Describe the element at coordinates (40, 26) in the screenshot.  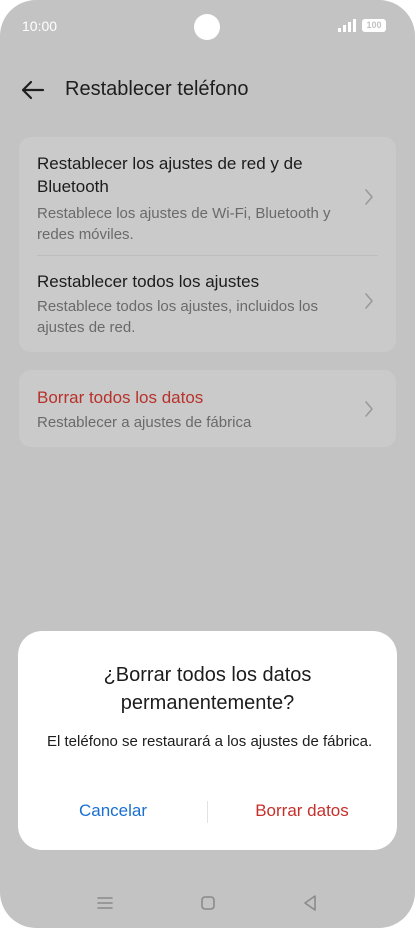
I see `status-time: 10:00` at that location.